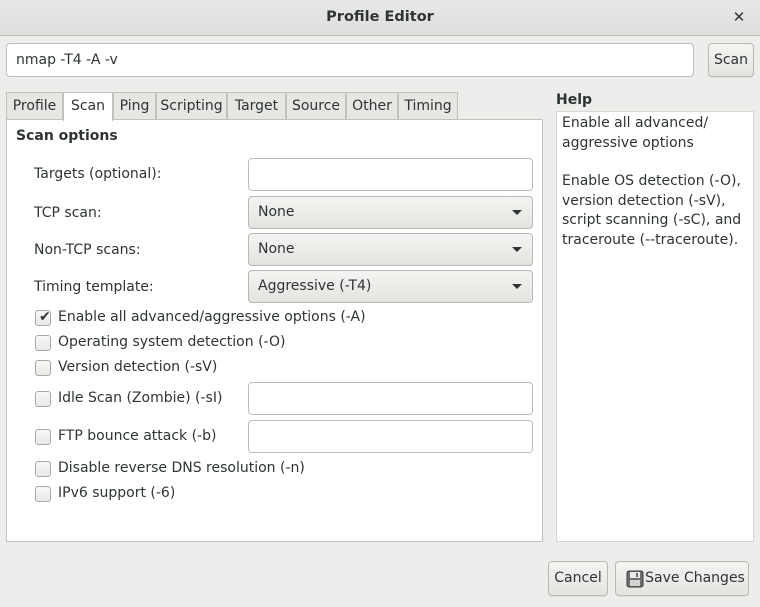  What do you see at coordinates (87, 250) in the screenshot?
I see `non-tcp-label: Non-TCP scans:` at bounding box center [87, 250].